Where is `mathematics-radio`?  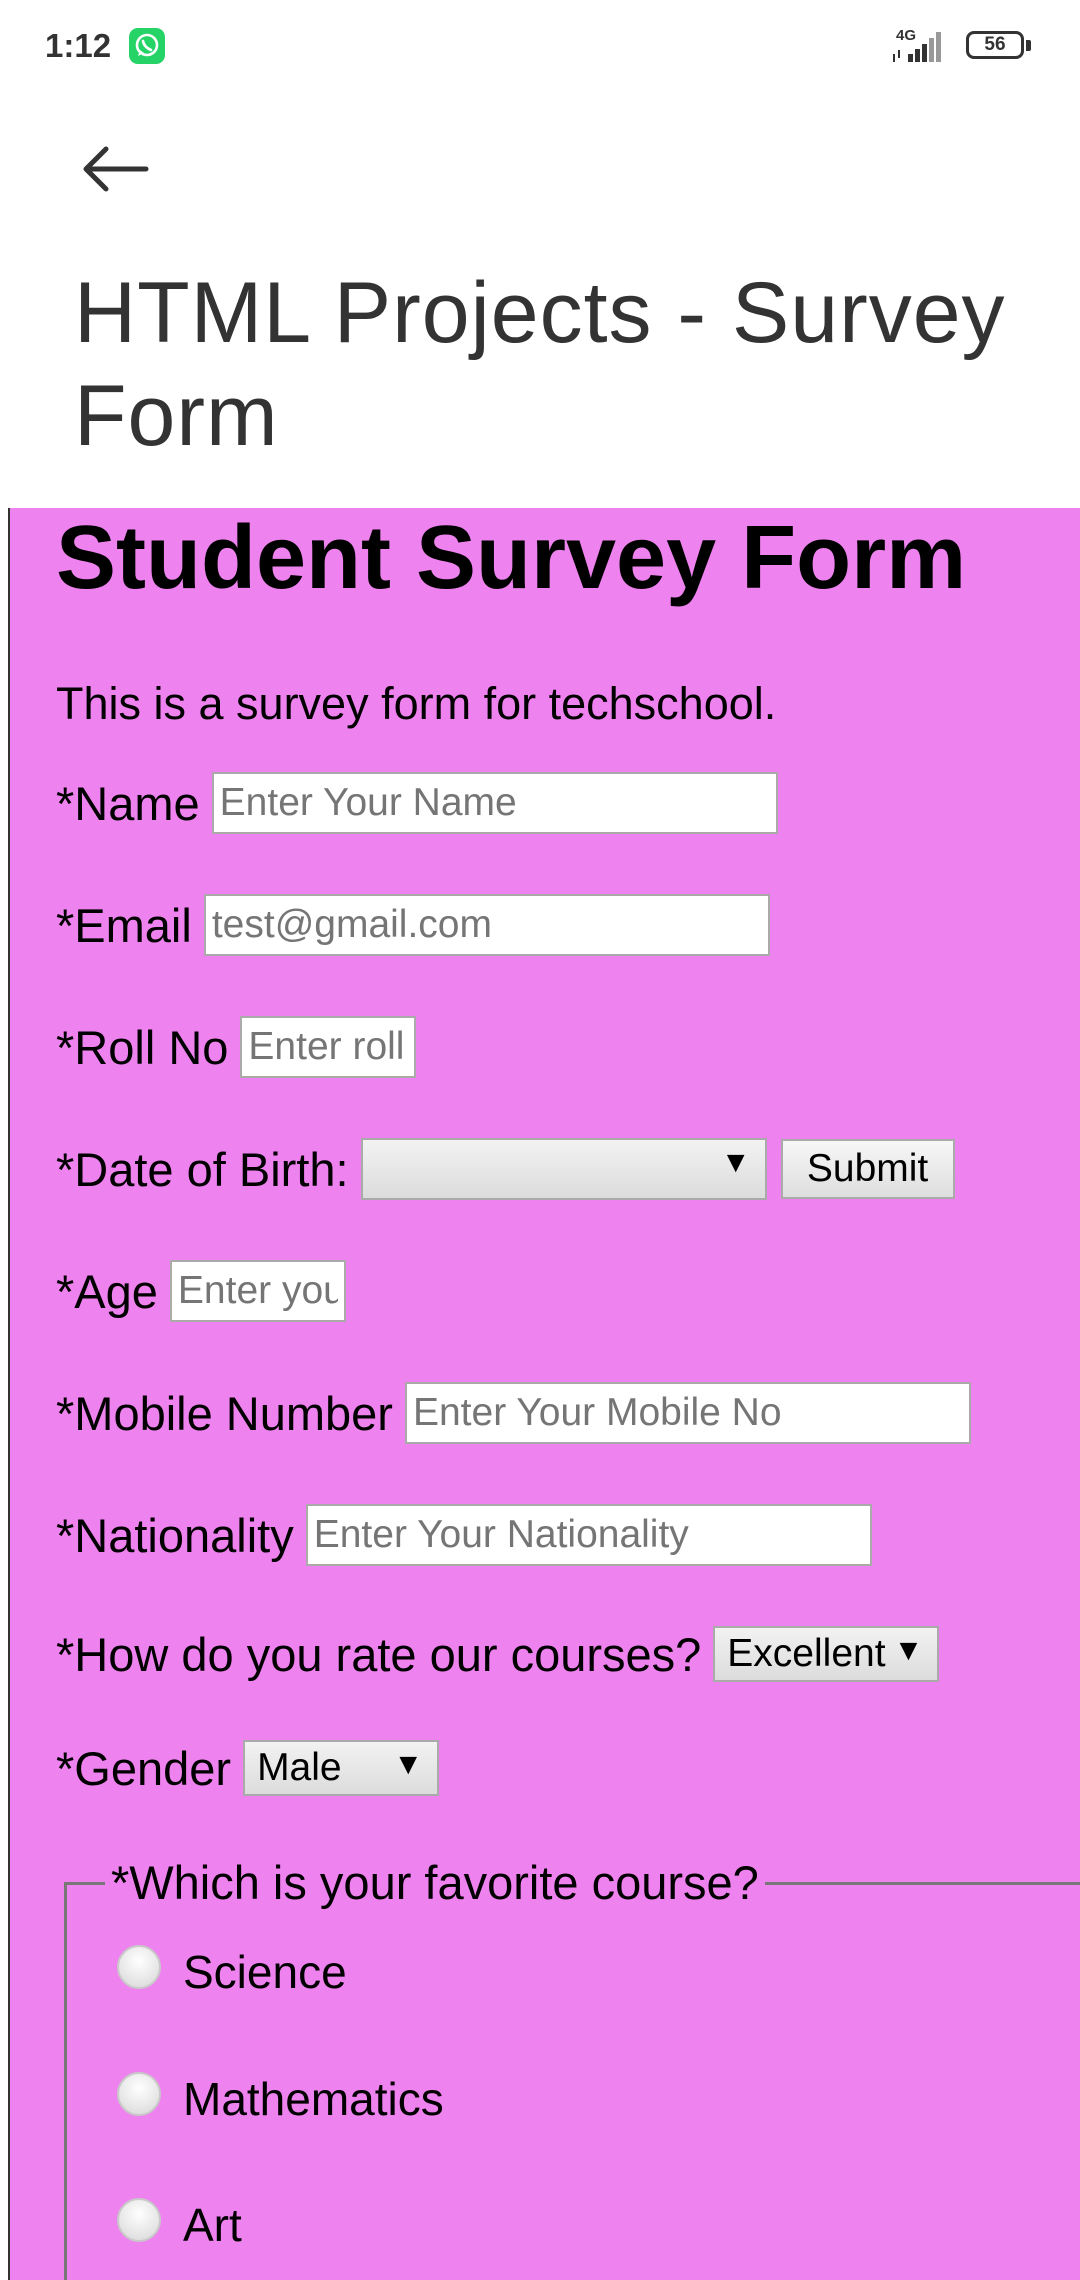
mathematics-radio is located at coordinates (139, 2094).